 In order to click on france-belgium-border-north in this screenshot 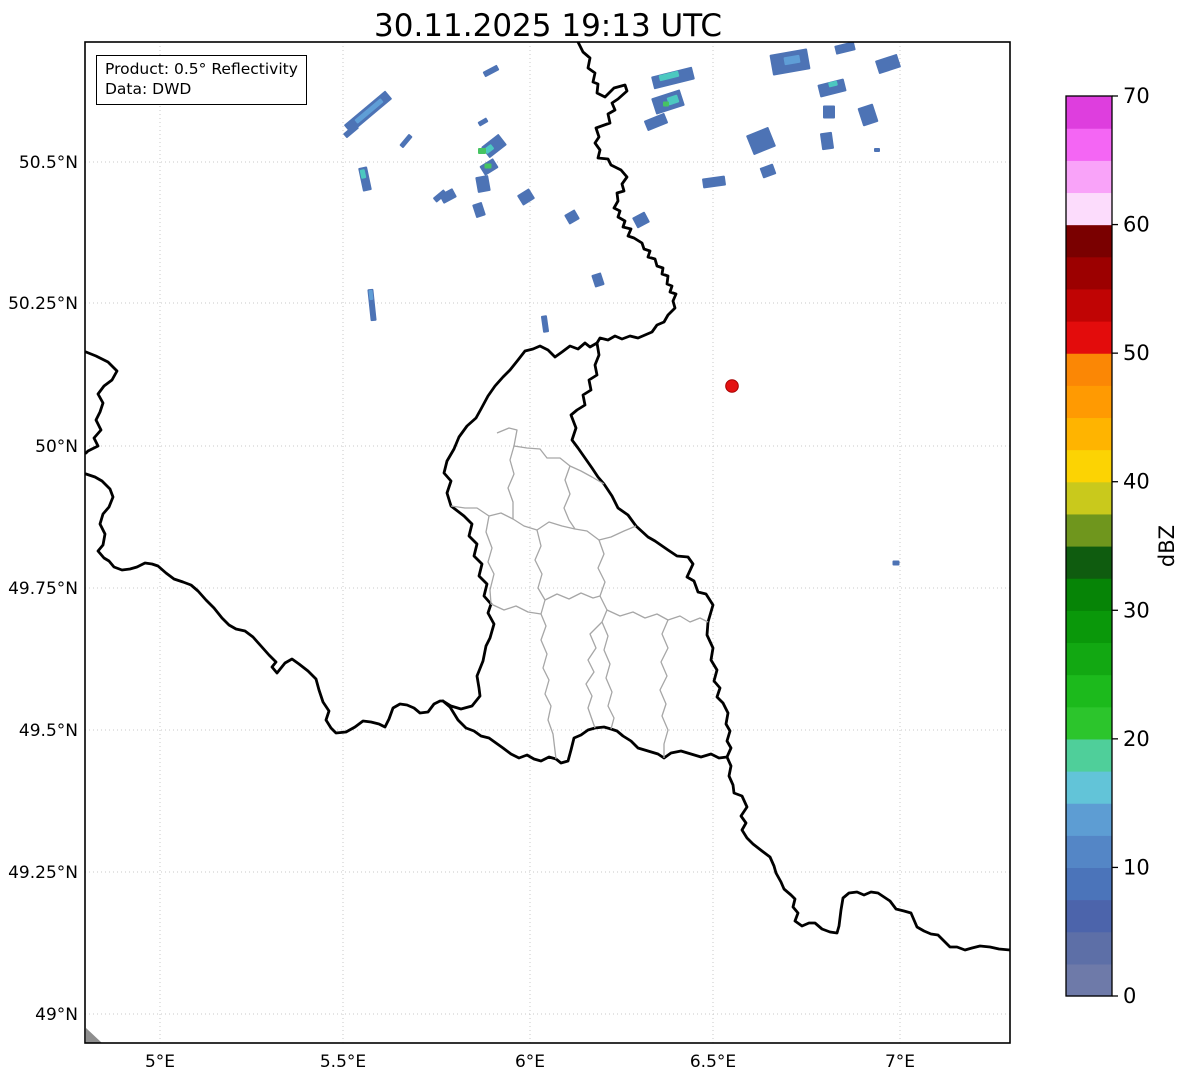, I will do `click(102, 402)`.